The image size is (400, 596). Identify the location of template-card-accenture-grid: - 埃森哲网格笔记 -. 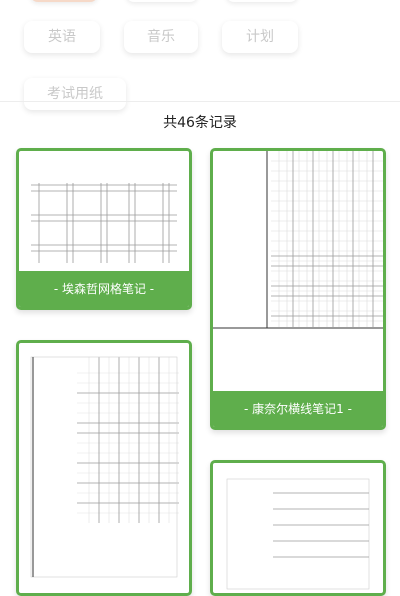
(104, 229).